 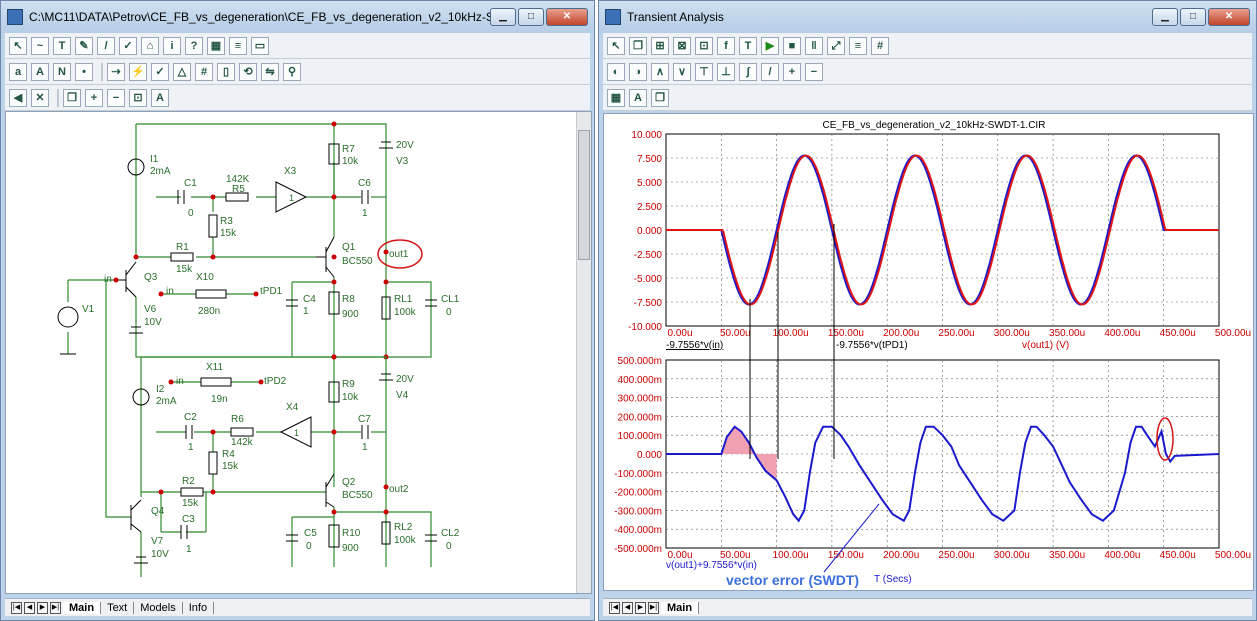 I want to click on stop-icon: ✕, so click(x=40, y=97).